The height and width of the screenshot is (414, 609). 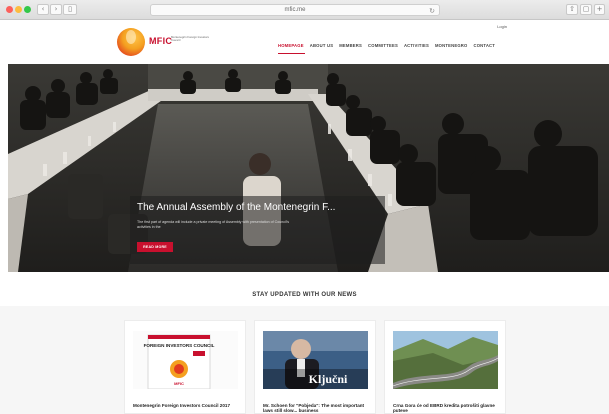 I want to click on reload-icon: ↻, so click(x=432, y=11).